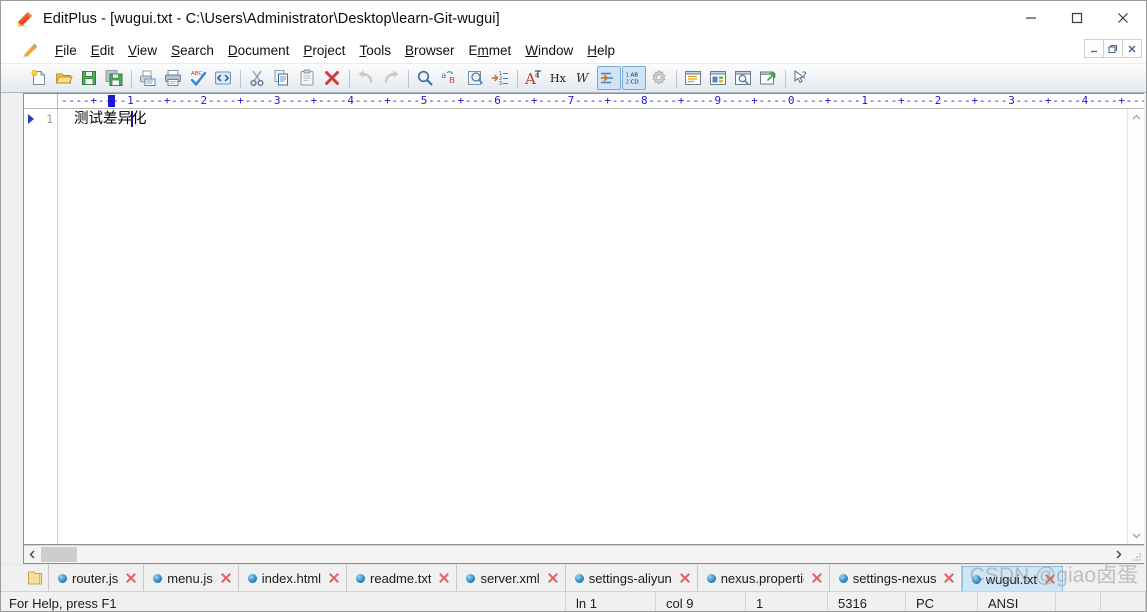 The image size is (1147, 612). I want to click on svg-text: 1, so click(628, 76).